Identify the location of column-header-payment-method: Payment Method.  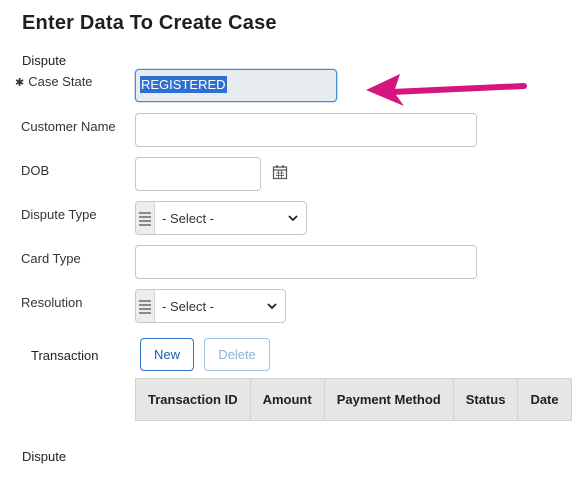
(388, 399).